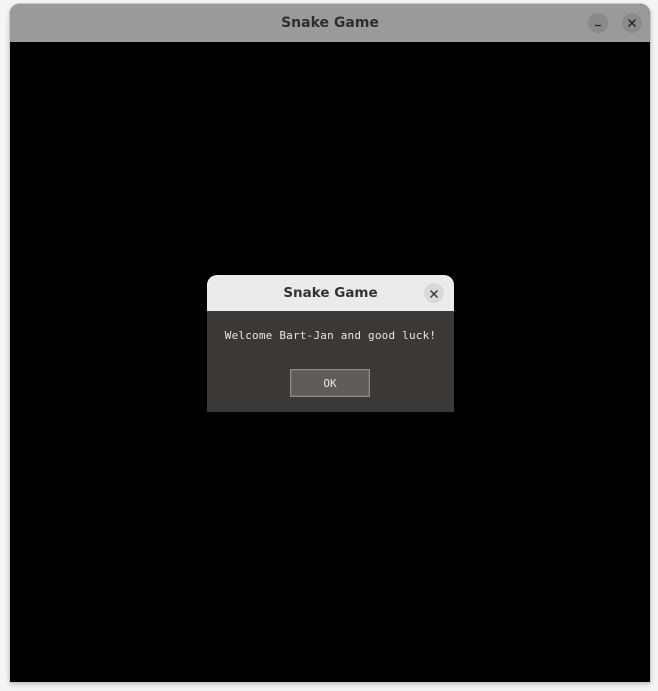 This screenshot has width=658, height=691. I want to click on dialog-title: Snake Game, so click(330, 293).